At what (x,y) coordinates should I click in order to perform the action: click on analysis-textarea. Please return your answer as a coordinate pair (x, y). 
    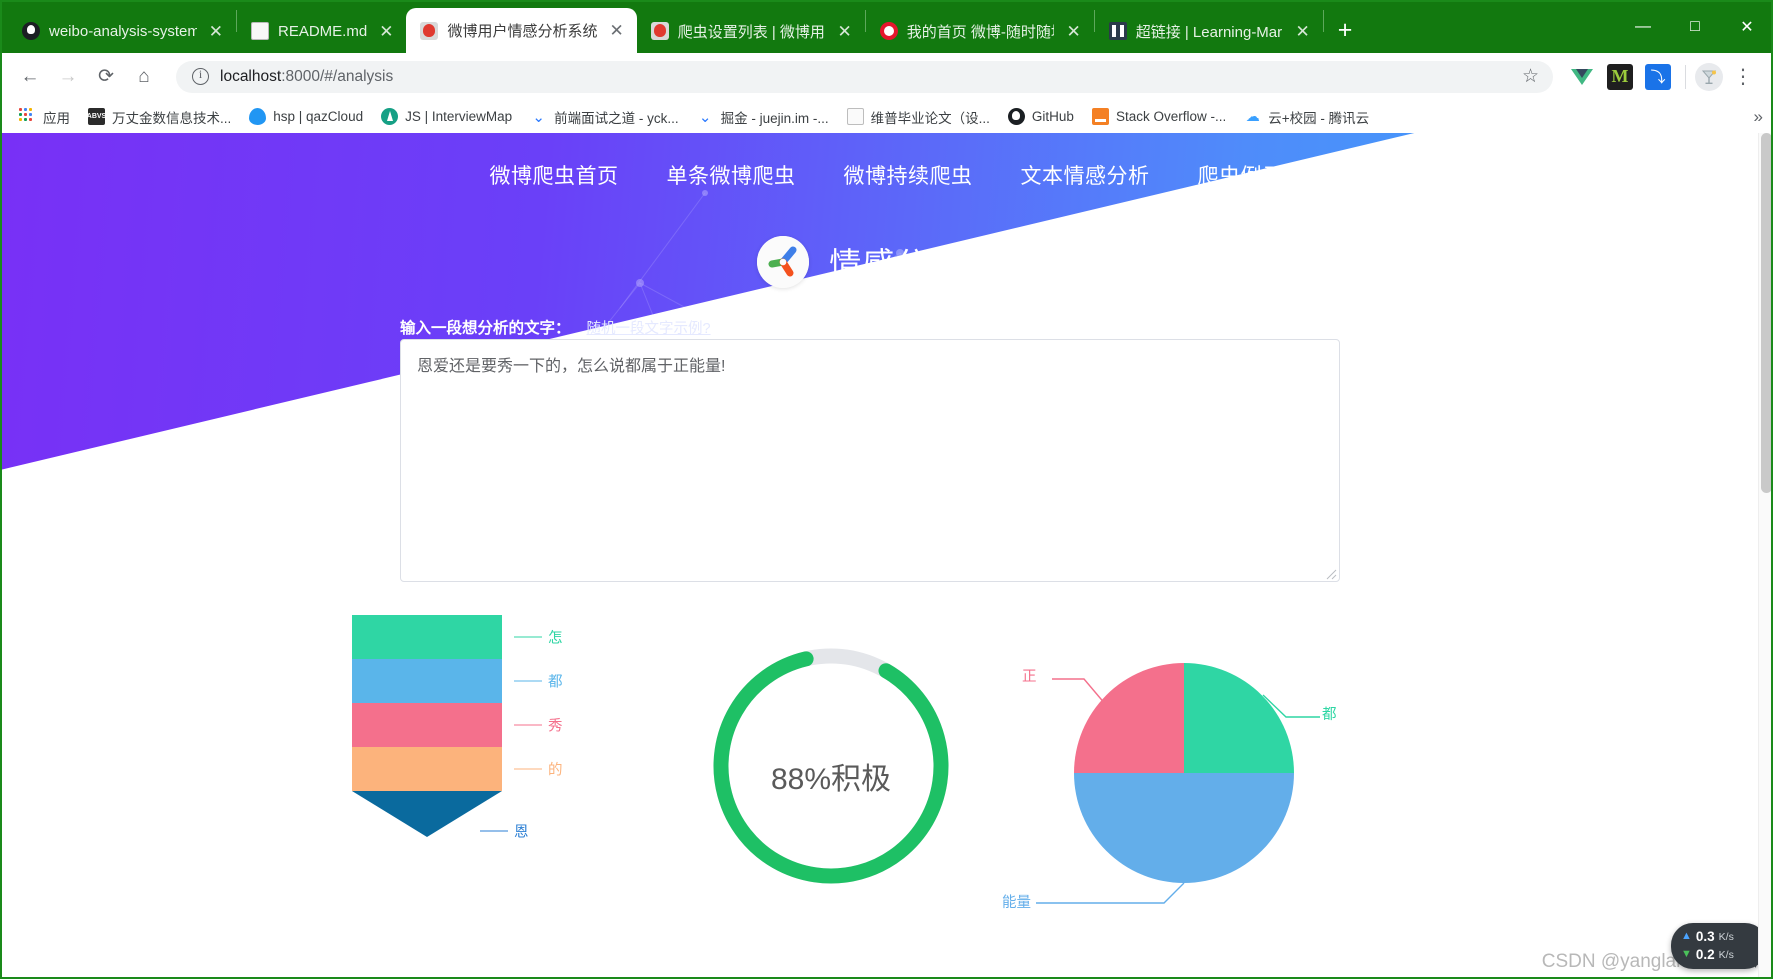
    Looking at the image, I should click on (870, 460).